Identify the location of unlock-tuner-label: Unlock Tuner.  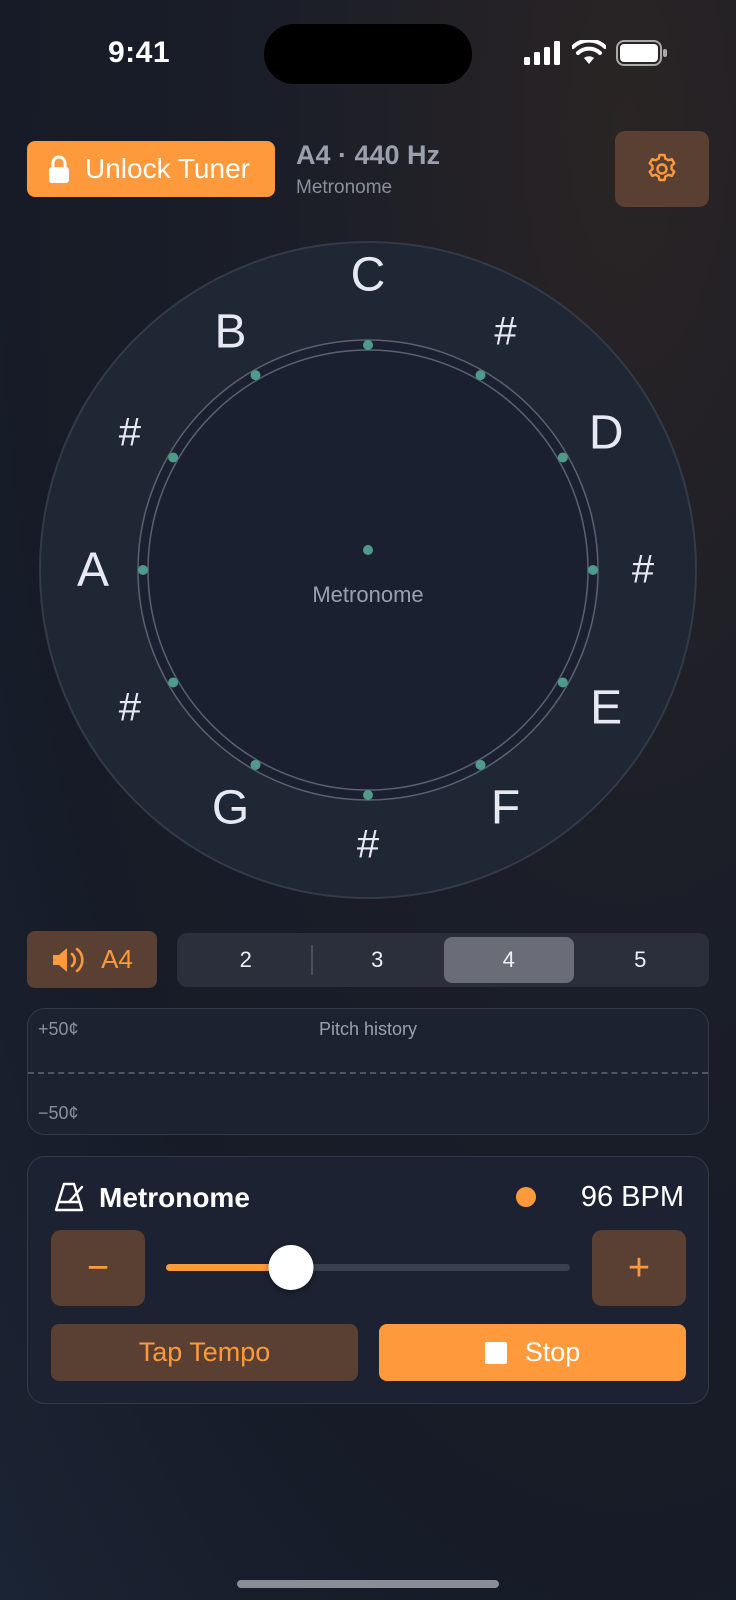
(167, 168).